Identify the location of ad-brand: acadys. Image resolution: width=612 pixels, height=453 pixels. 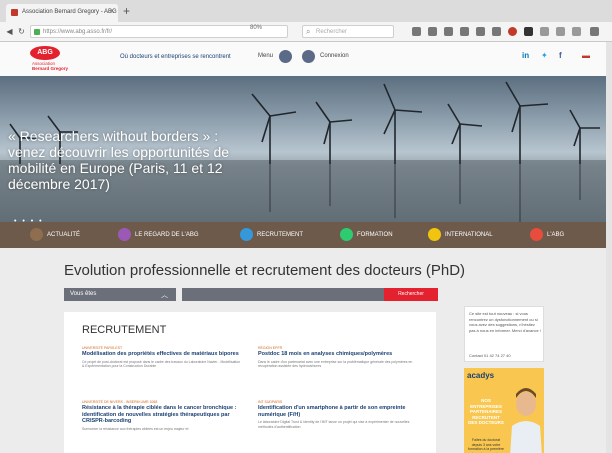
(481, 375).